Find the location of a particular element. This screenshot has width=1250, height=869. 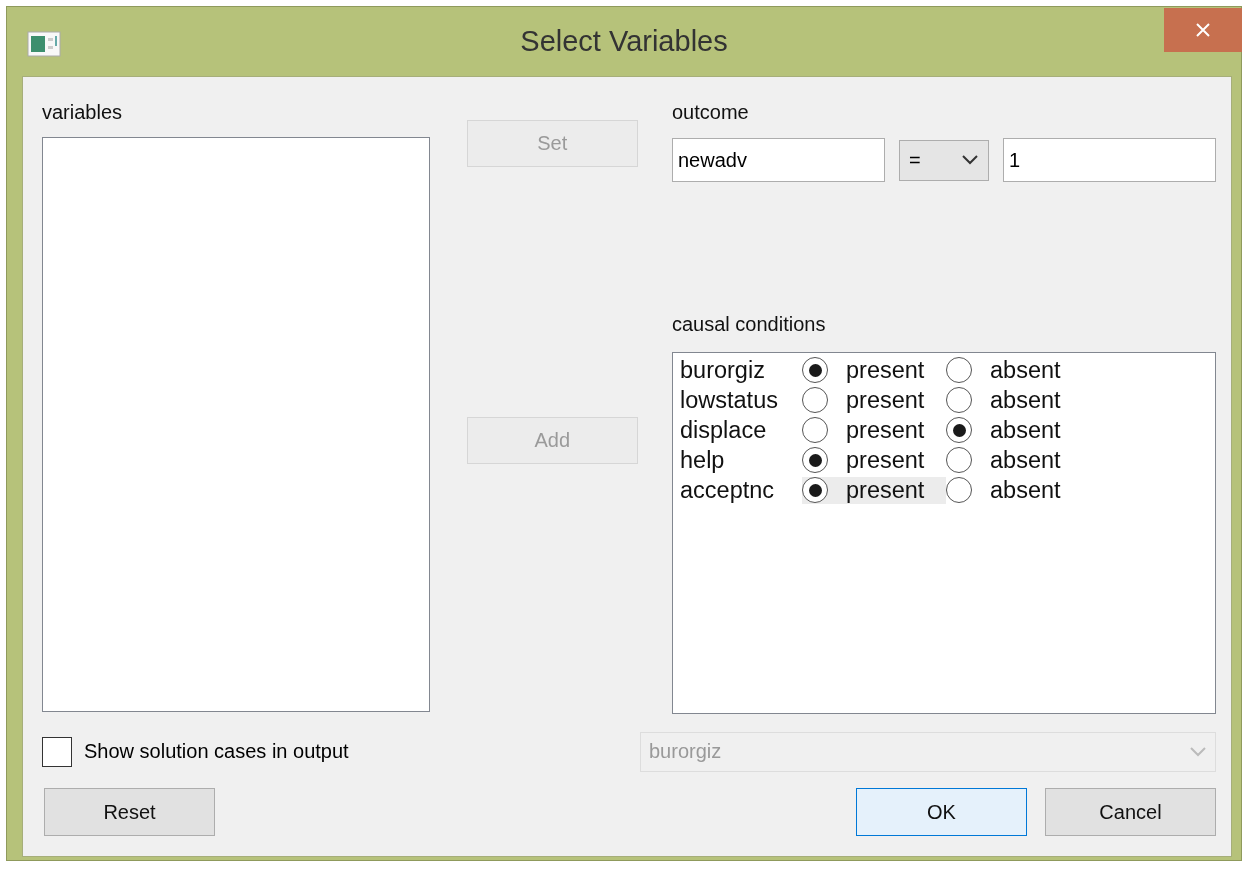

window-title: Select Variables is located at coordinates (624, 41).